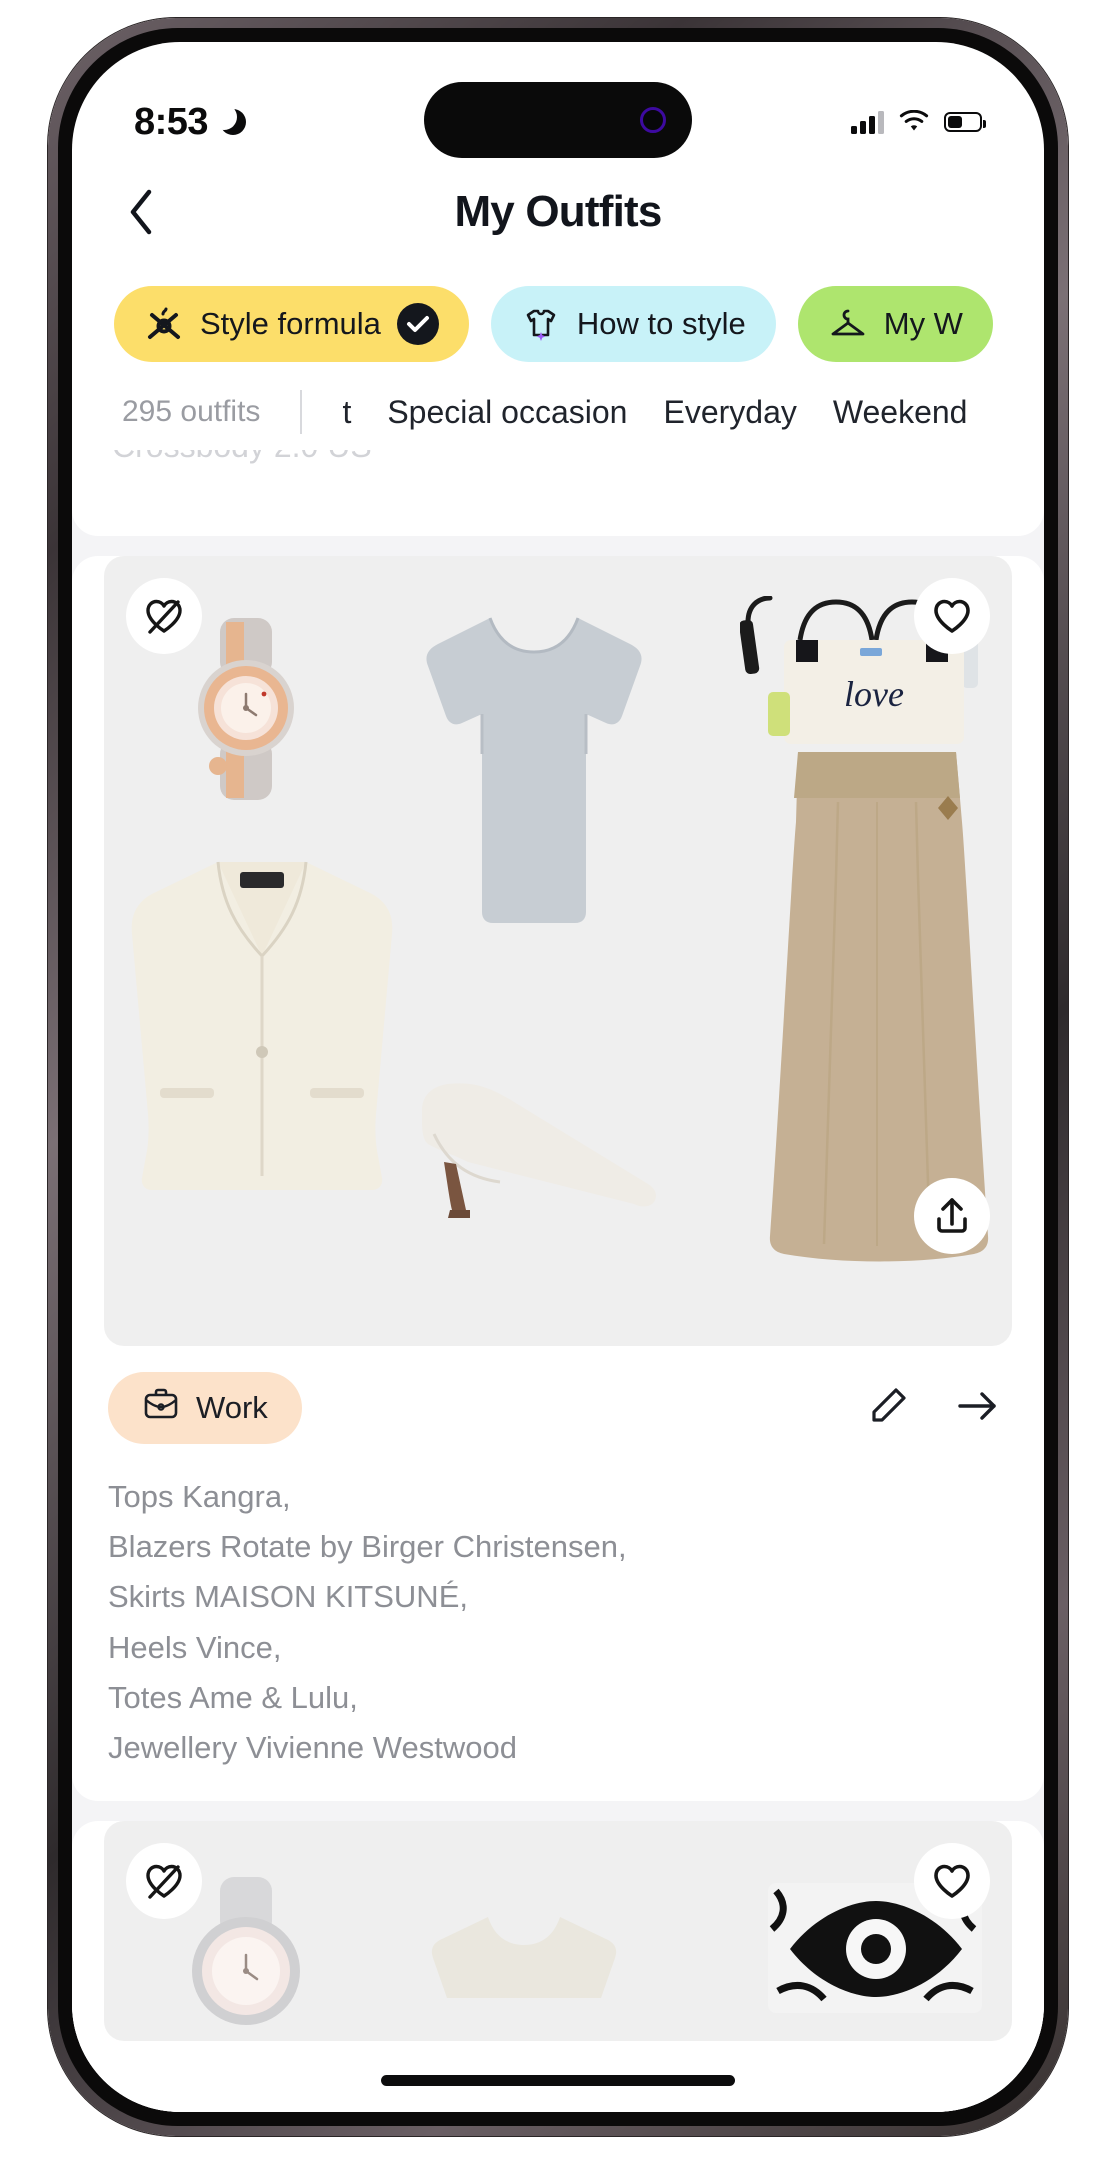 This screenshot has width=1116, height=2160. What do you see at coordinates (195, 1647) in the screenshot?
I see `outfit-item-line: Heels Vince,` at bounding box center [195, 1647].